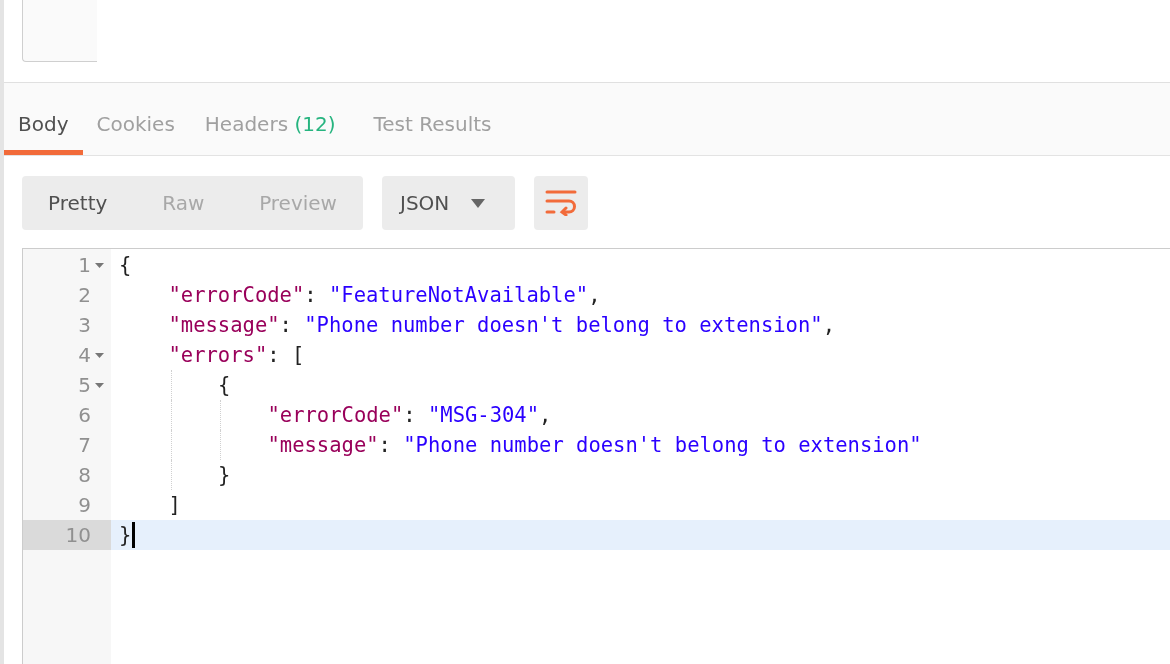 Image resolution: width=1170 pixels, height=664 pixels. Describe the element at coordinates (478, 203) in the screenshot. I see `caret-icon` at that location.